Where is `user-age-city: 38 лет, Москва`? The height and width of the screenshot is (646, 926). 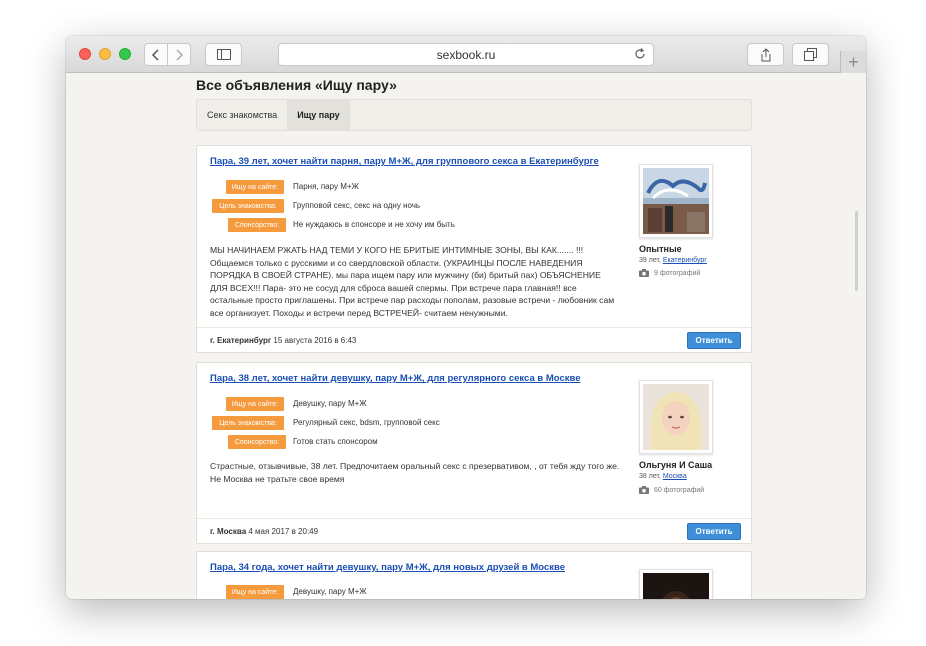
user-age-city: 38 лет, Москва is located at coordinates (663, 476).